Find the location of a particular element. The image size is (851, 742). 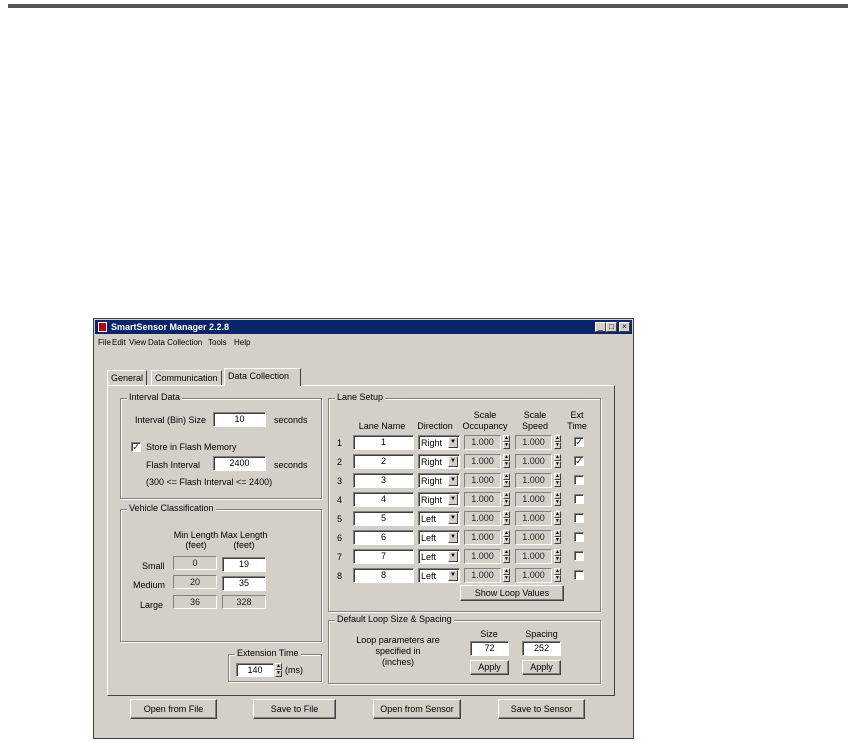

lane-name-header: Lane Name is located at coordinates (382, 426).